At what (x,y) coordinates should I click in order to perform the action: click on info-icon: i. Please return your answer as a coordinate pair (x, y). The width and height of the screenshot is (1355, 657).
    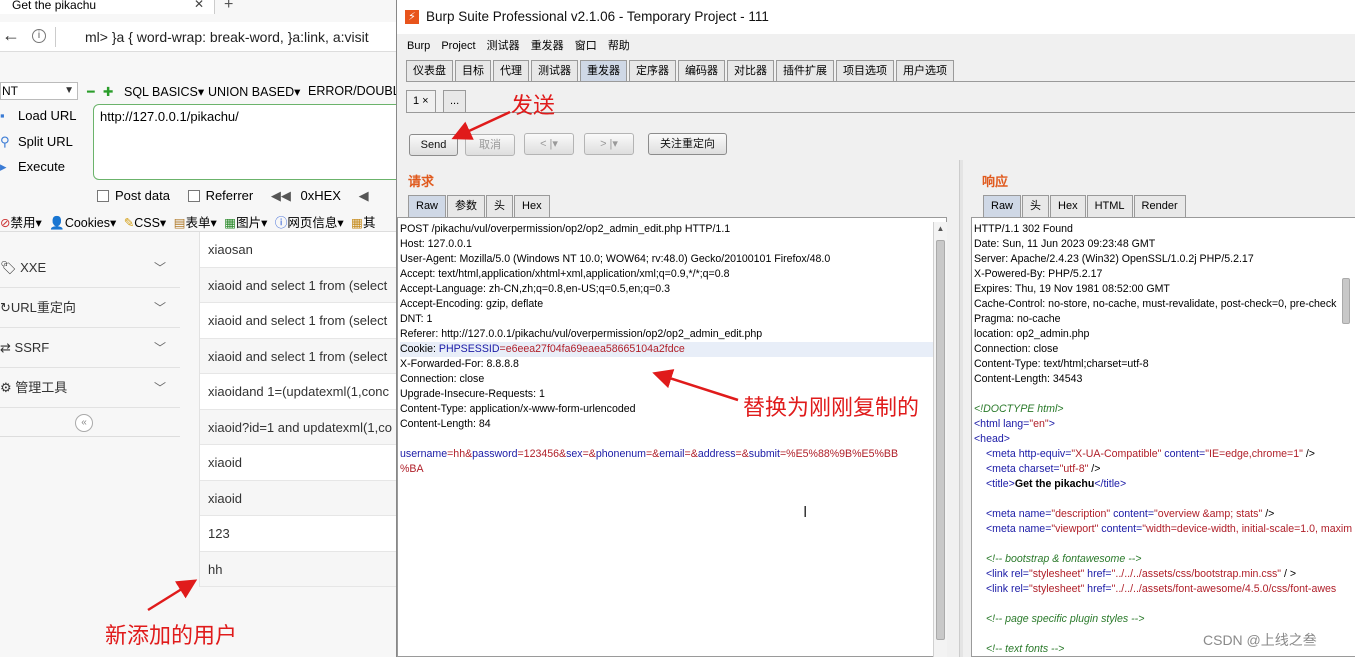
    Looking at the image, I should click on (39, 36).